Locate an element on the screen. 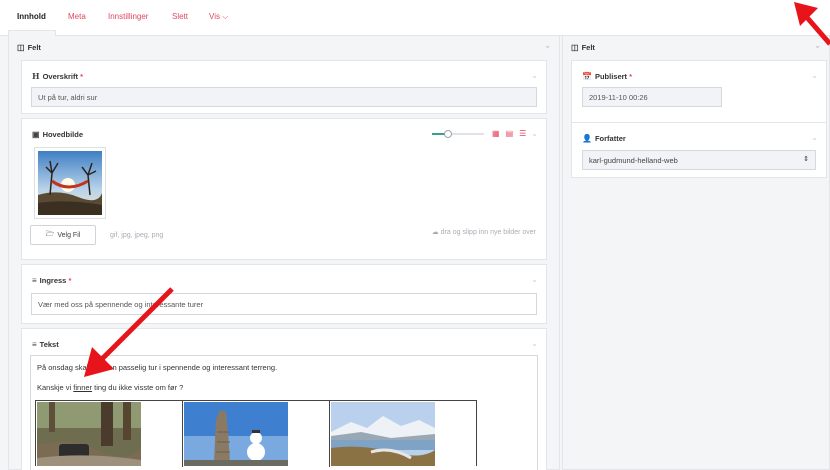  thumbnail-size-slider is located at coordinates (458, 134).